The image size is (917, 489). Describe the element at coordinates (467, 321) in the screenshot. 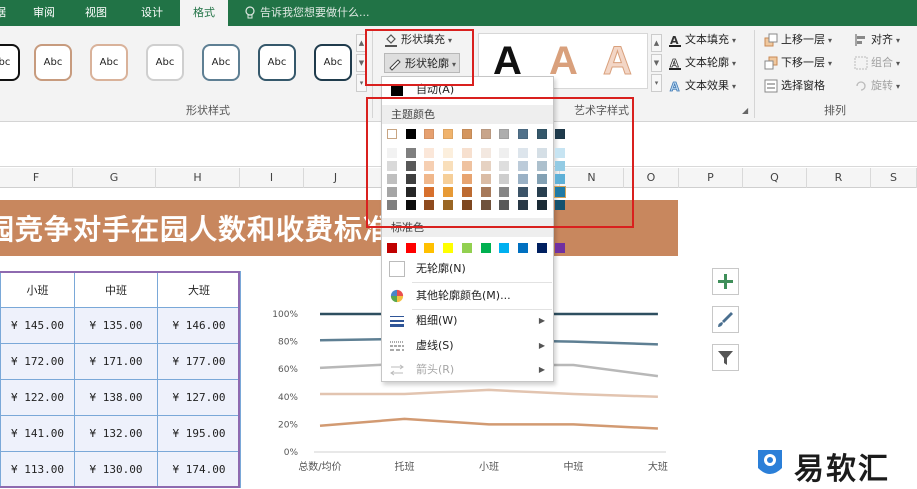

I see `menu-item-weight: 粗细(W) ▶` at that location.